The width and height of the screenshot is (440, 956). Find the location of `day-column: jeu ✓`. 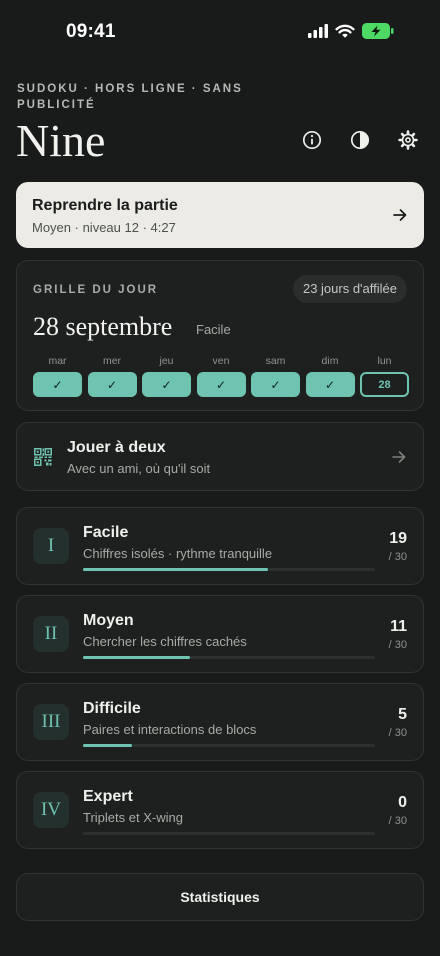

day-column: jeu ✓ is located at coordinates (166, 376).